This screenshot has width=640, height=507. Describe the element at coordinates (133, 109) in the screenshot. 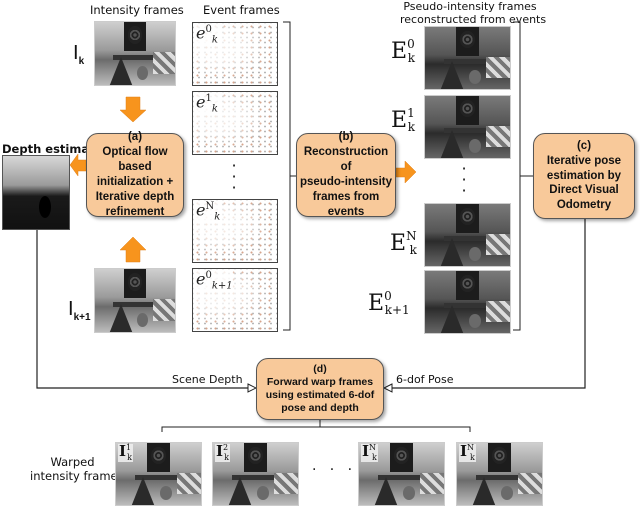

I see `arrow-down-to-a` at that location.